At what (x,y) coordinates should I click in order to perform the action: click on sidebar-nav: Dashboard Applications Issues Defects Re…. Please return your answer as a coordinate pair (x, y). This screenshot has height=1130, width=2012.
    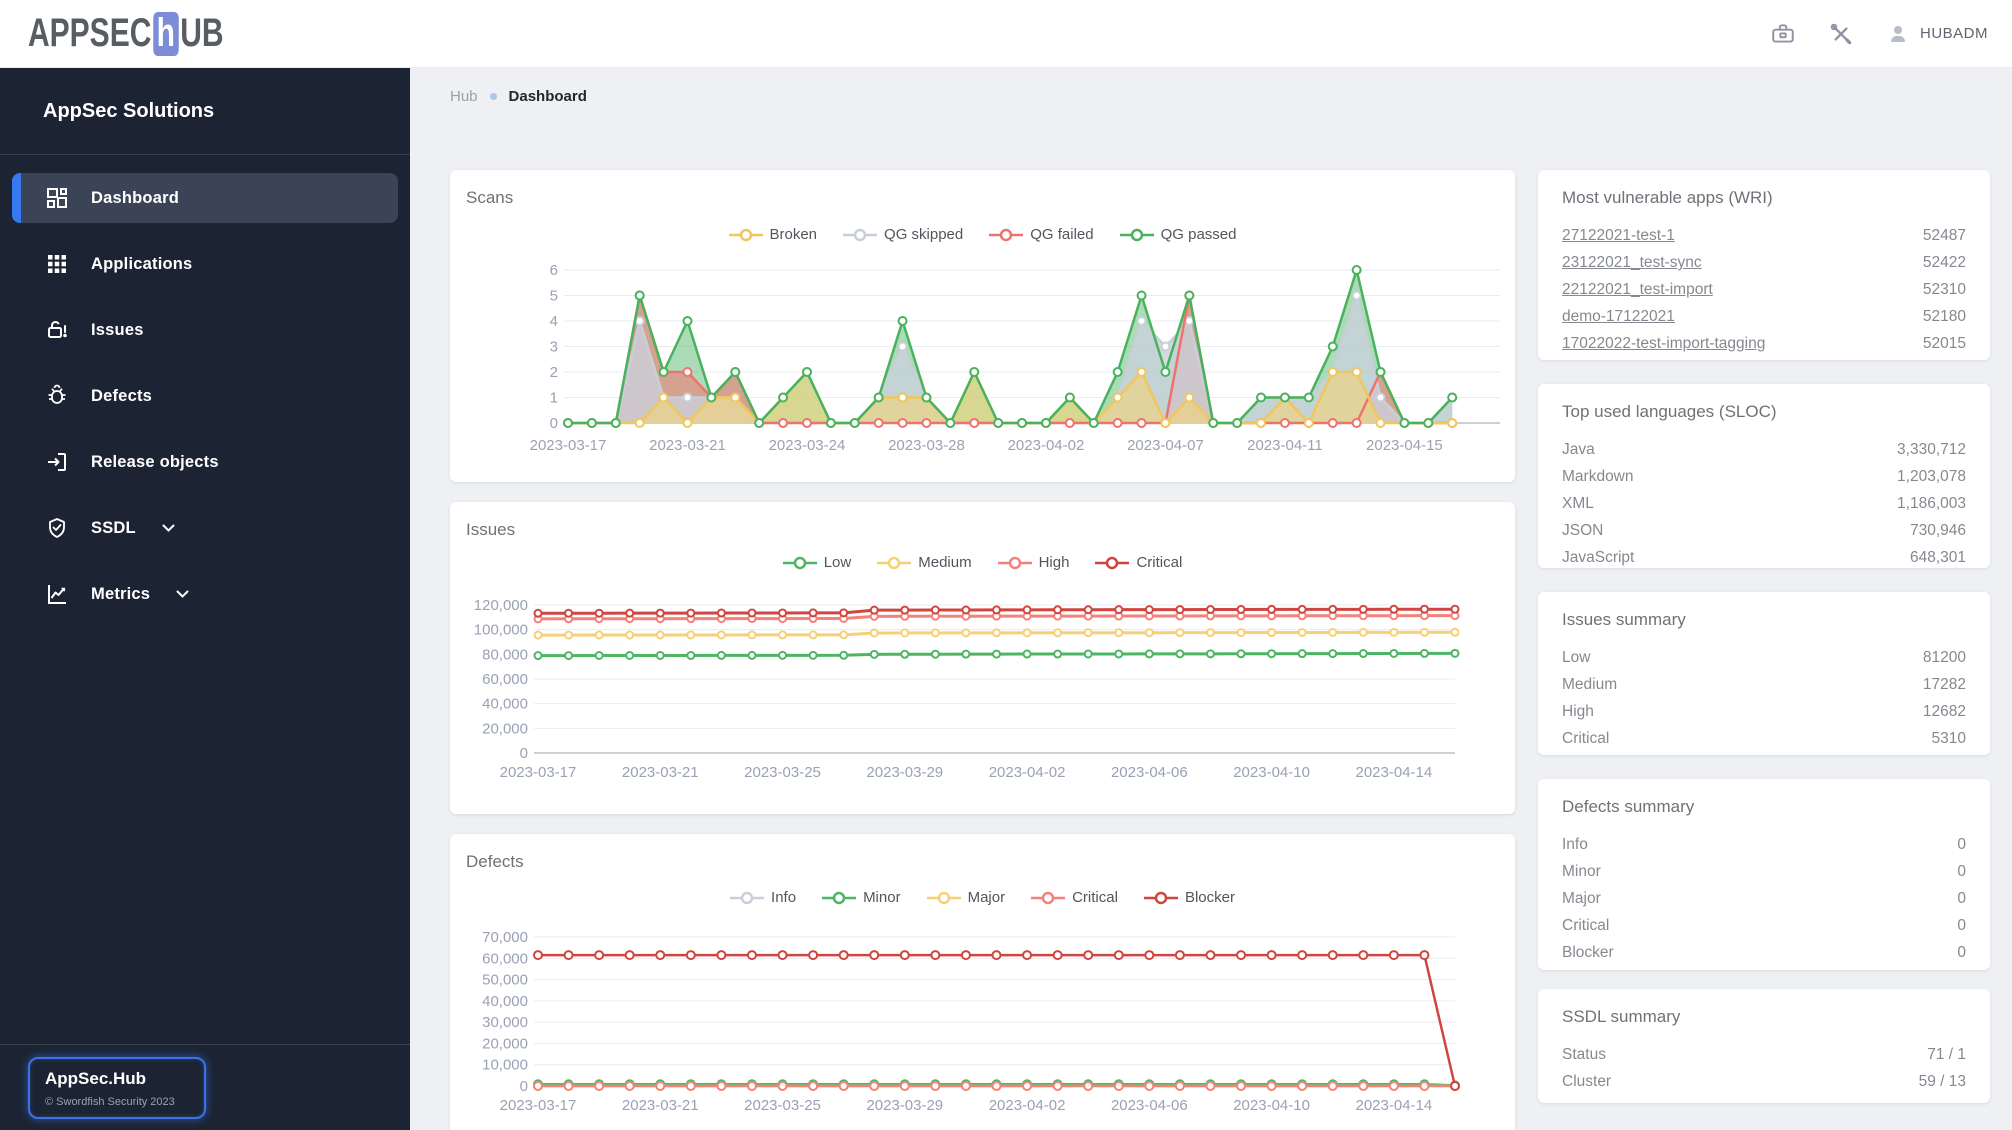
    Looking at the image, I should click on (205, 387).